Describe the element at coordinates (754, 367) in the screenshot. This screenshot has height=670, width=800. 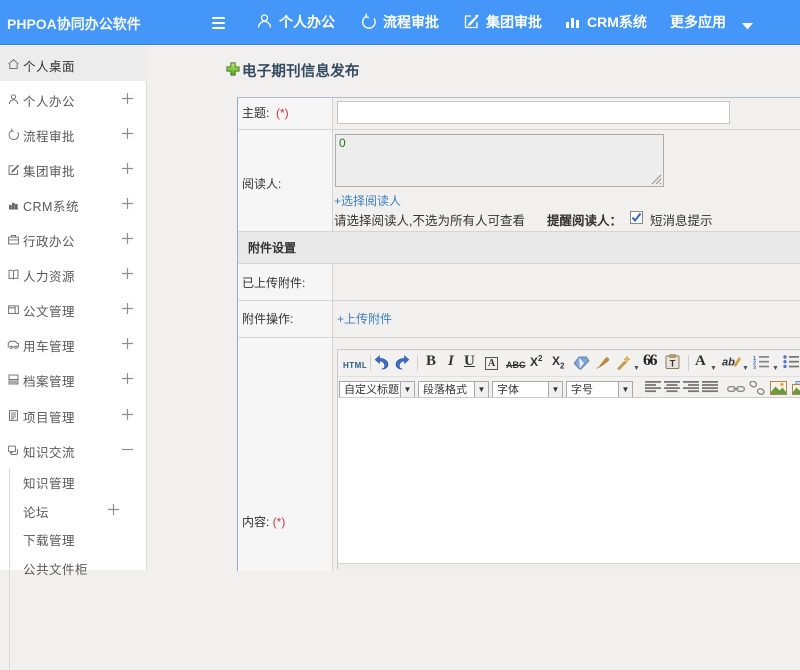
I see `svg-text: 3` at that location.